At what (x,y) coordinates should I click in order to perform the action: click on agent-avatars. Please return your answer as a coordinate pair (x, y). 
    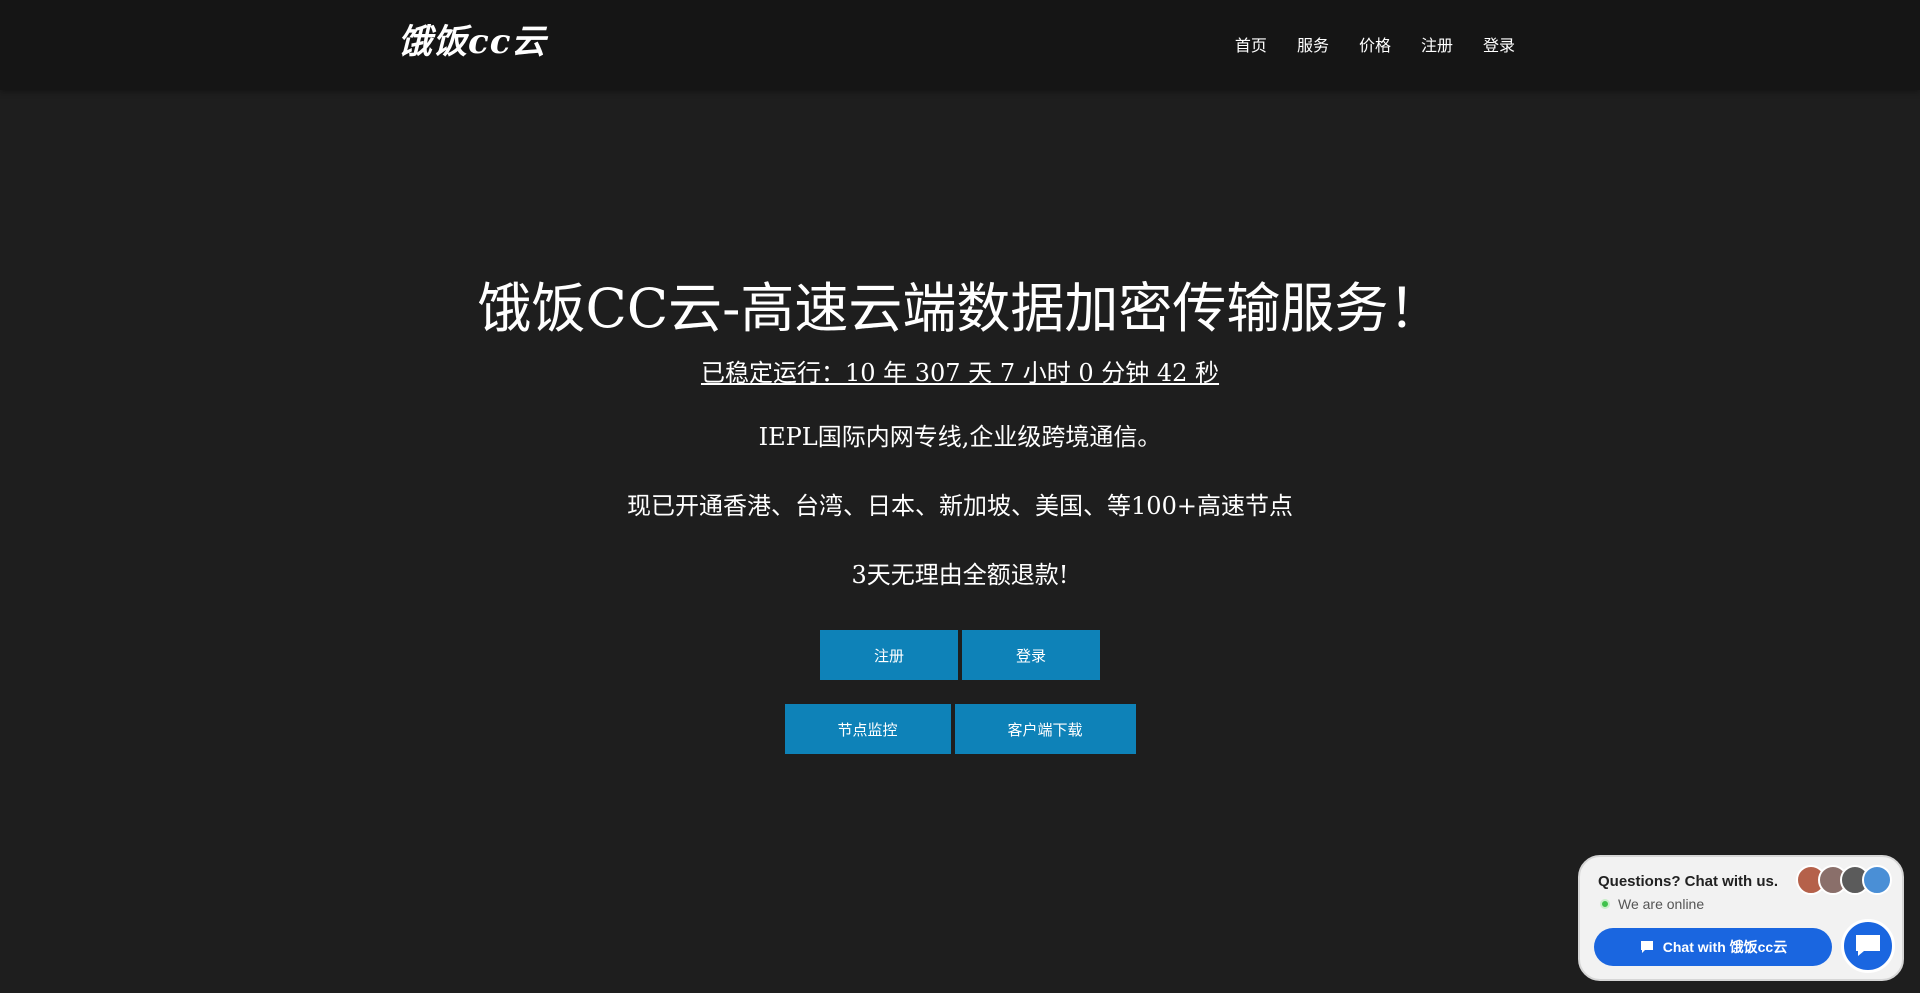
    Looking at the image, I should click on (1844, 880).